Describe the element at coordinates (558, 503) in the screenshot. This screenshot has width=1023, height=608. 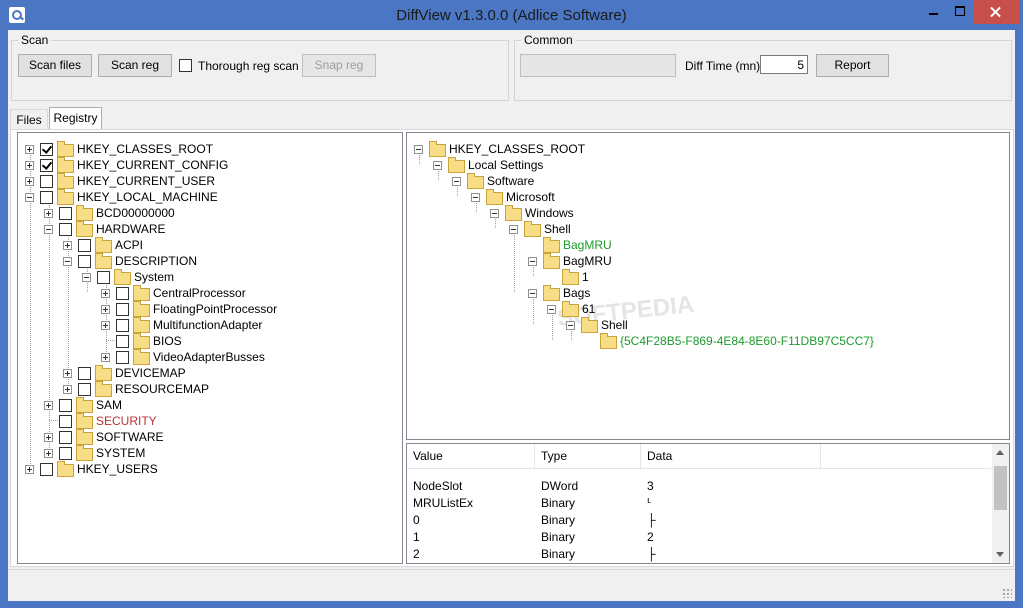
I see `cell-type: Binary` at that location.